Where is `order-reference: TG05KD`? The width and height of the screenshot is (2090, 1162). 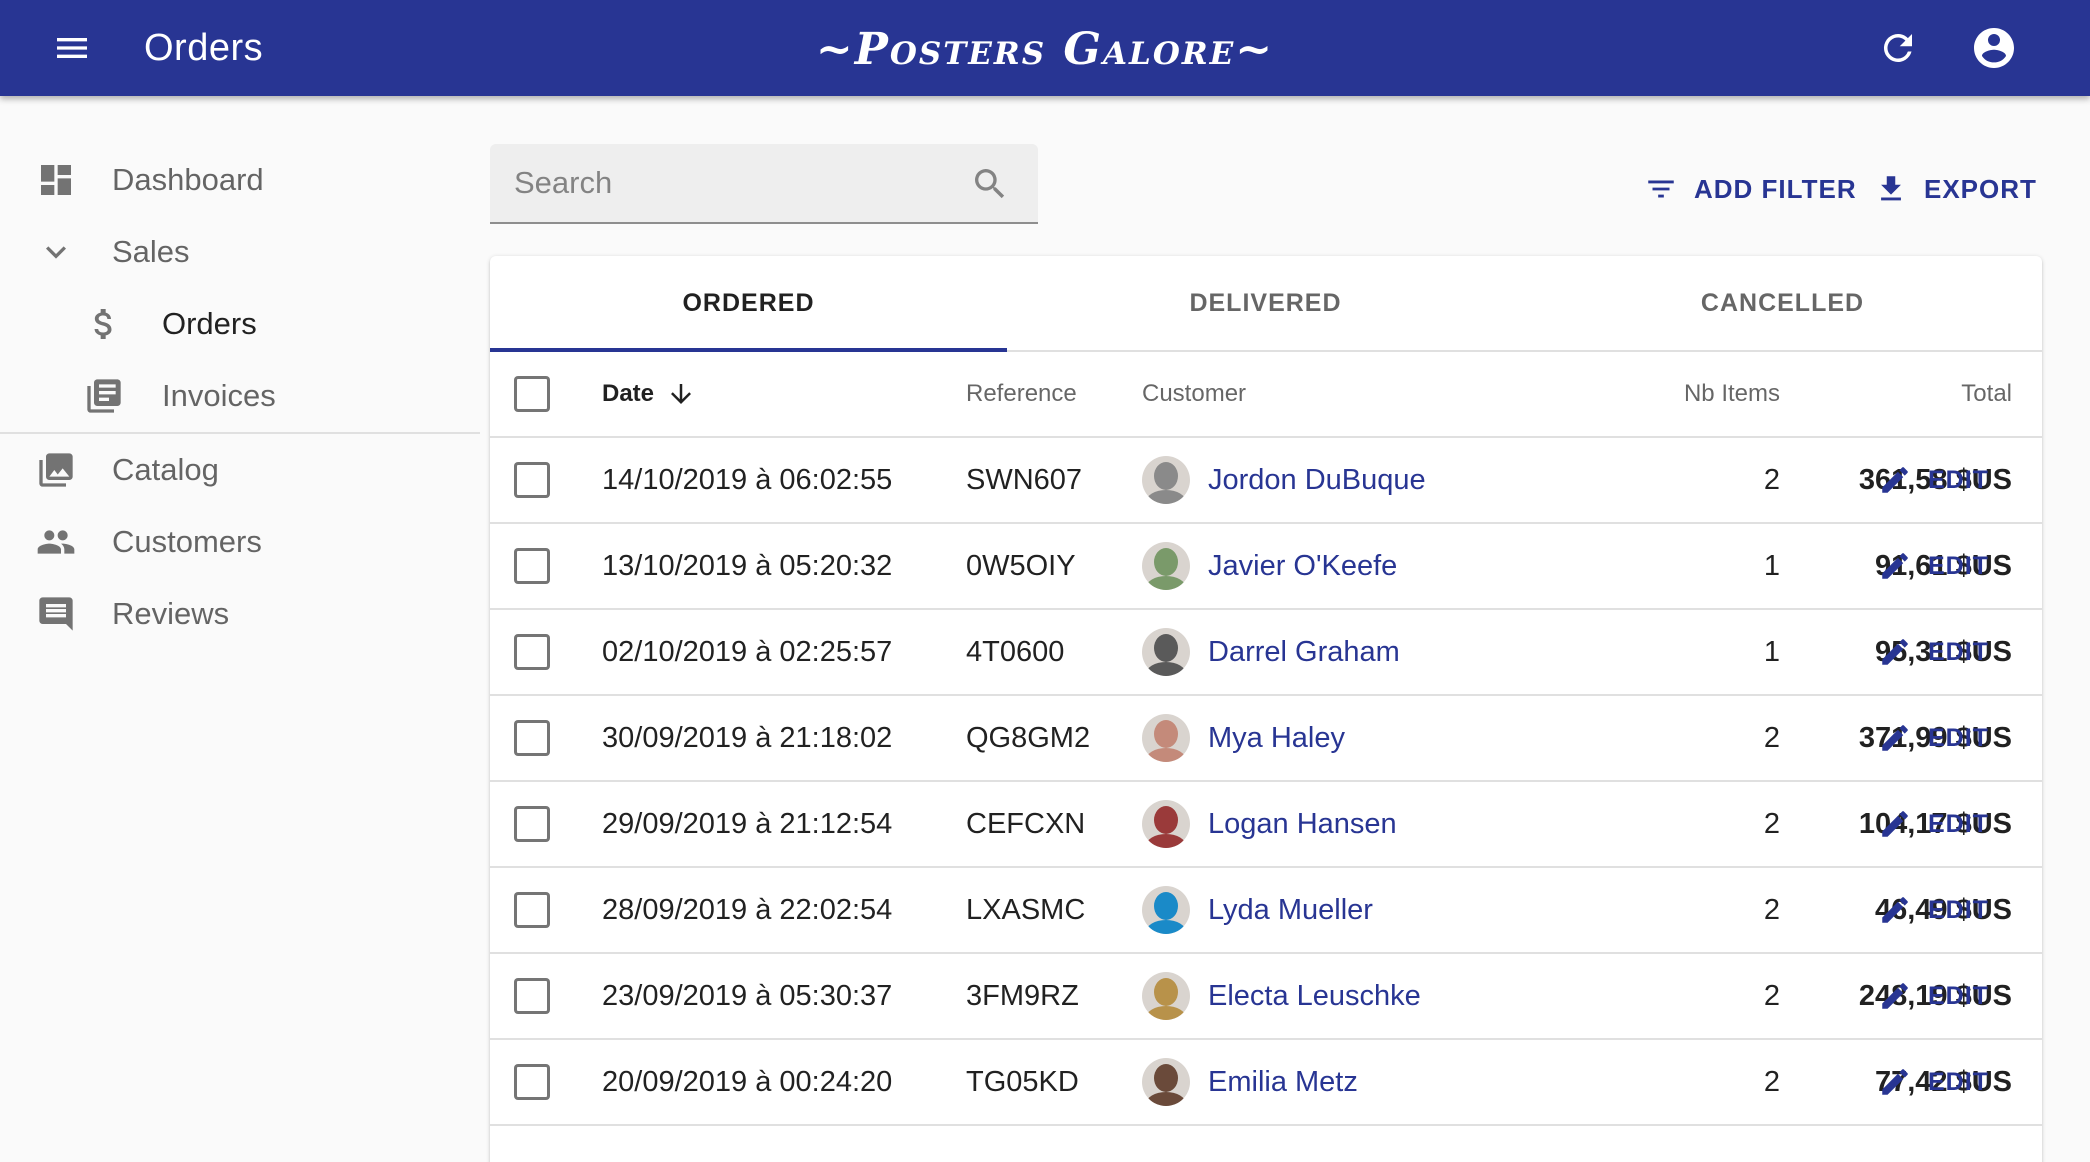
order-reference: TG05KD is located at coordinates (1022, 1081).